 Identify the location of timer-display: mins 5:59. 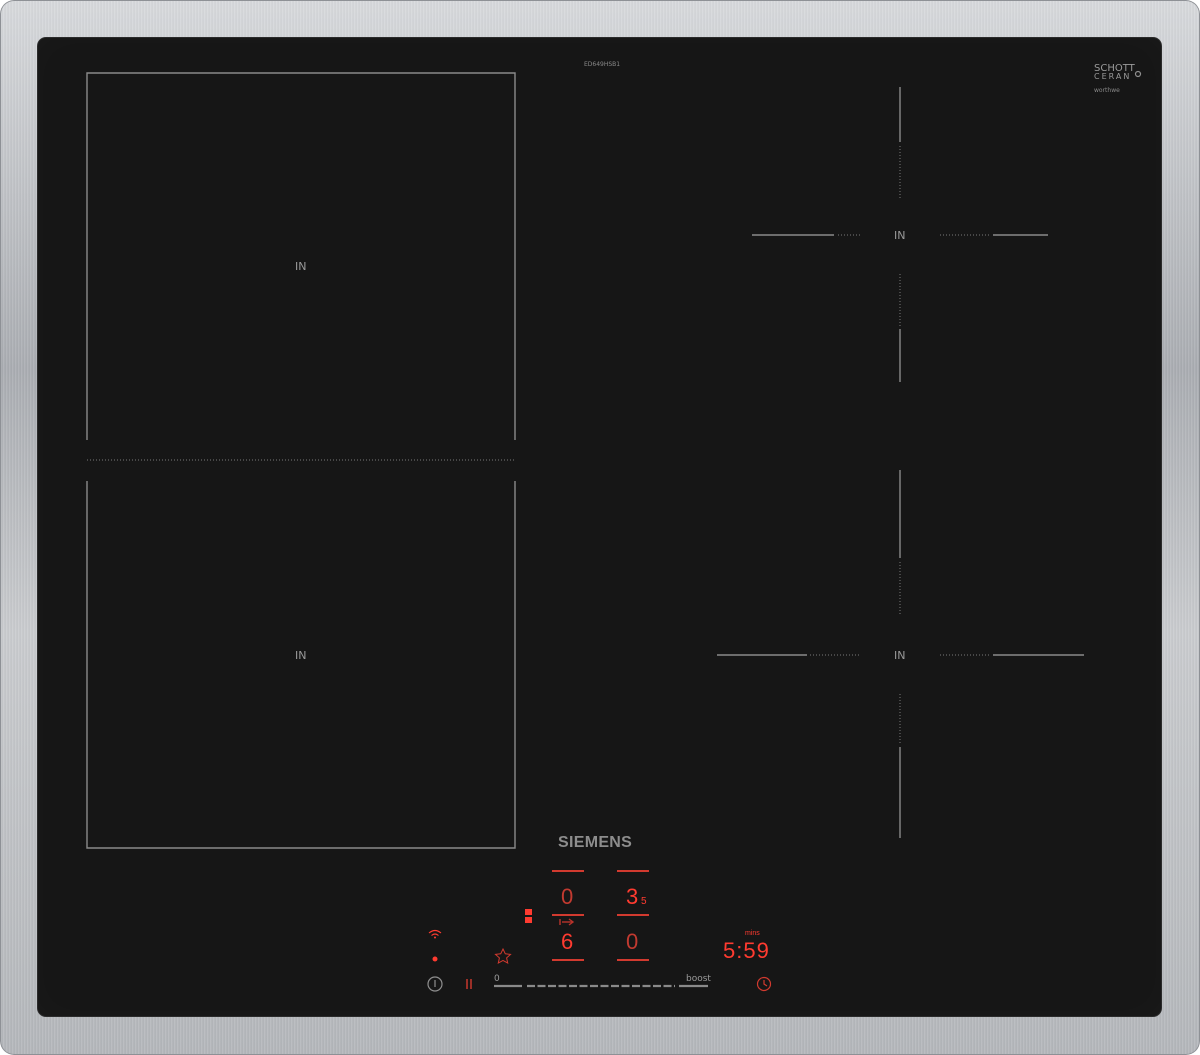
(746, 946).